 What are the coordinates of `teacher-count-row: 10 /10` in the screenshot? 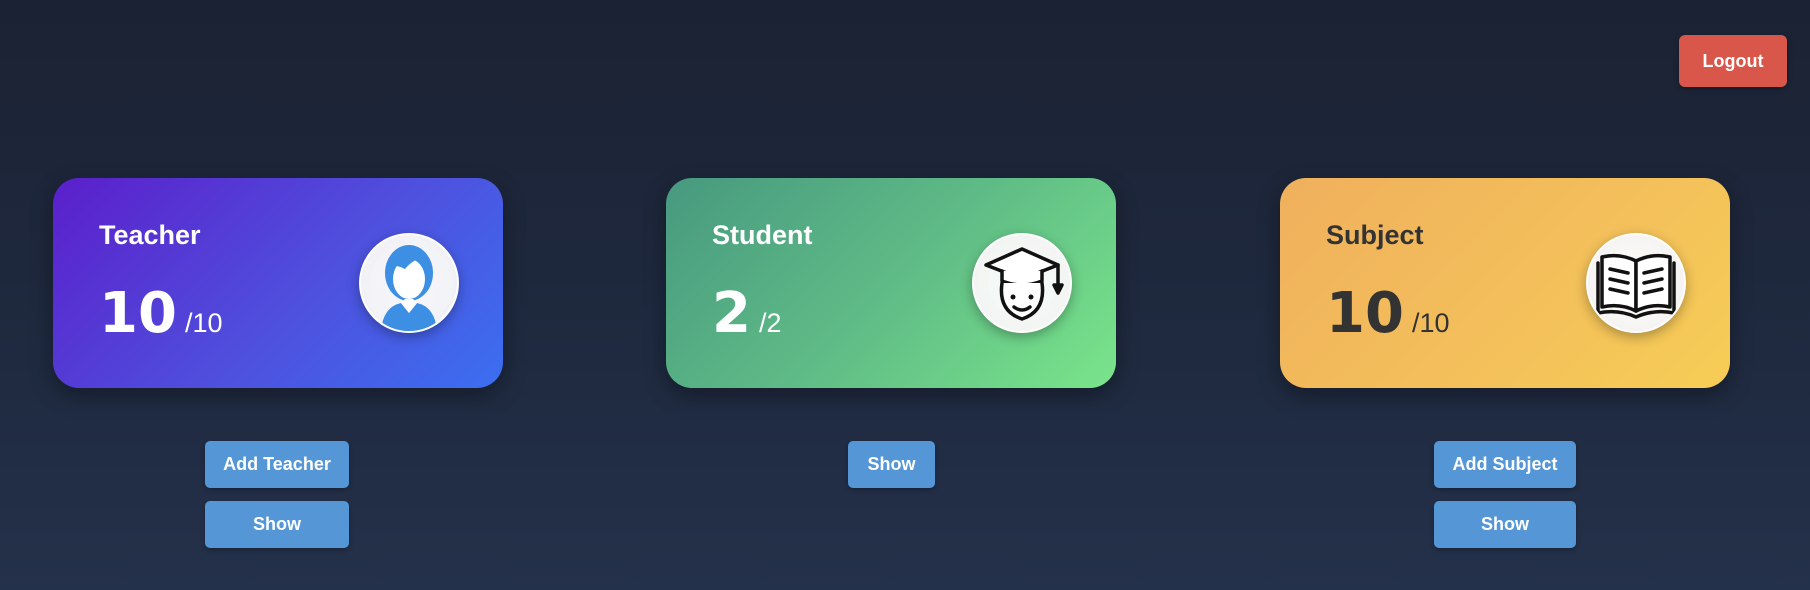 It's located at (160, 314).